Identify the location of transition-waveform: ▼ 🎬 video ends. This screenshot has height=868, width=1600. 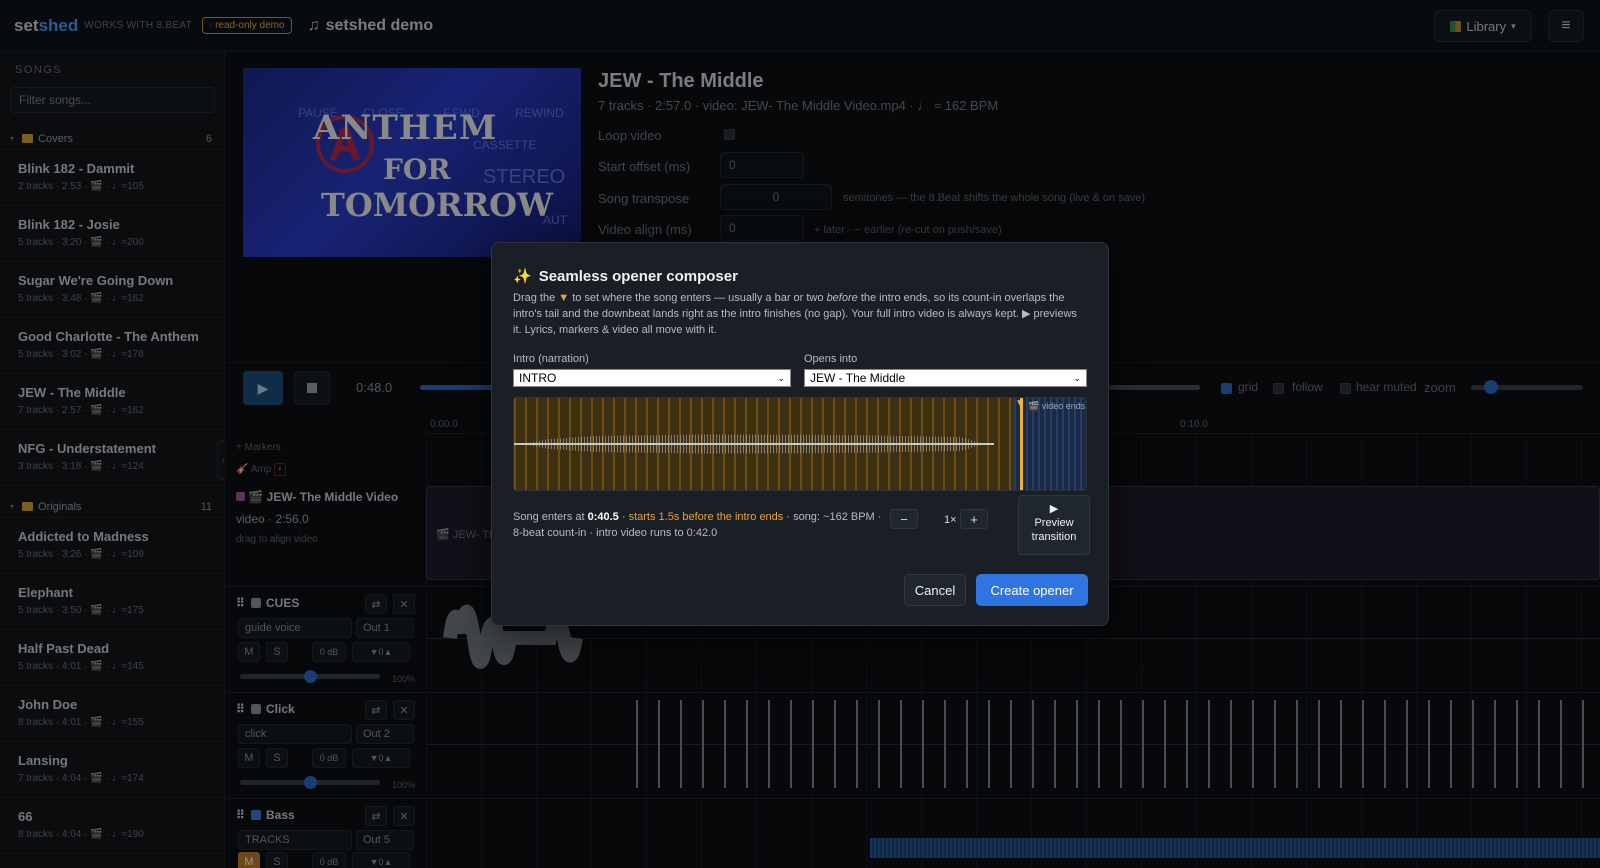
(800, 444).